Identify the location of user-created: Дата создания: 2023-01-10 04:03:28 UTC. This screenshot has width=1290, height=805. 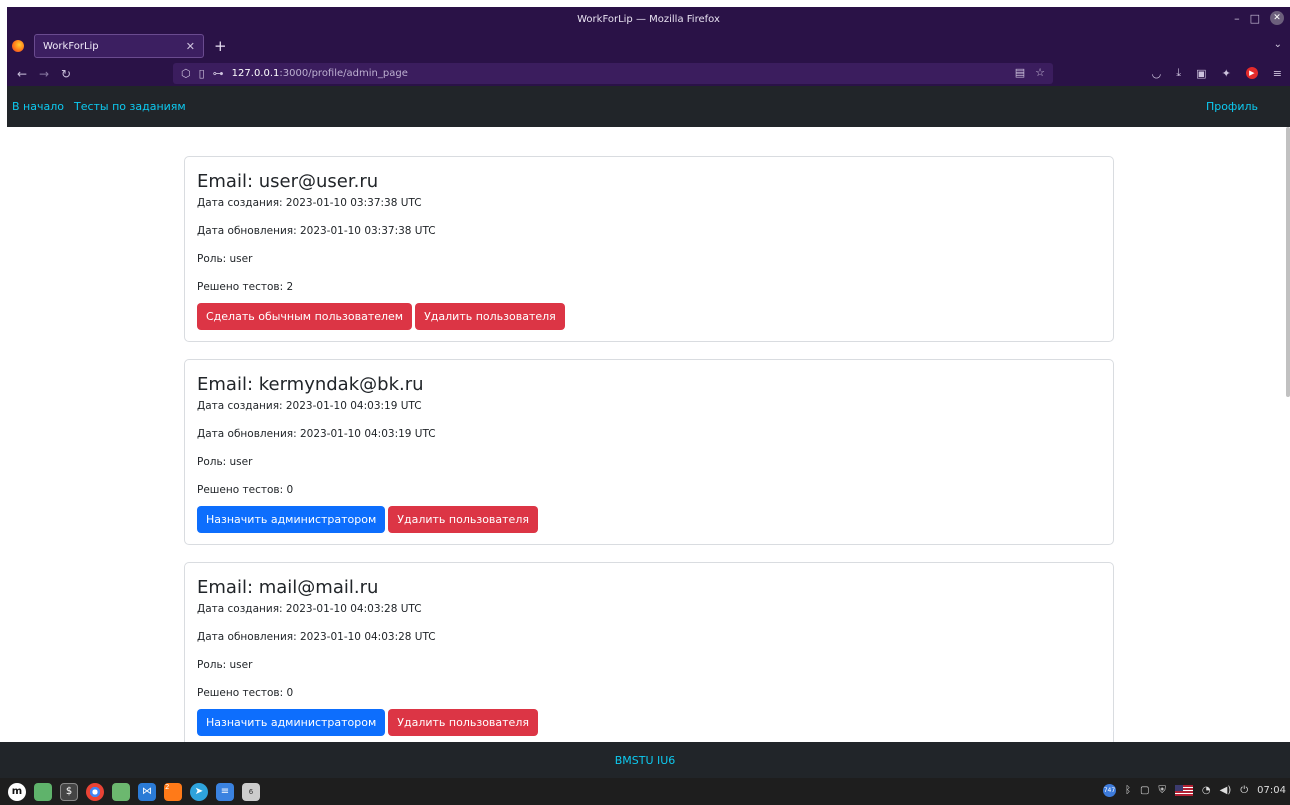
(309, 609).